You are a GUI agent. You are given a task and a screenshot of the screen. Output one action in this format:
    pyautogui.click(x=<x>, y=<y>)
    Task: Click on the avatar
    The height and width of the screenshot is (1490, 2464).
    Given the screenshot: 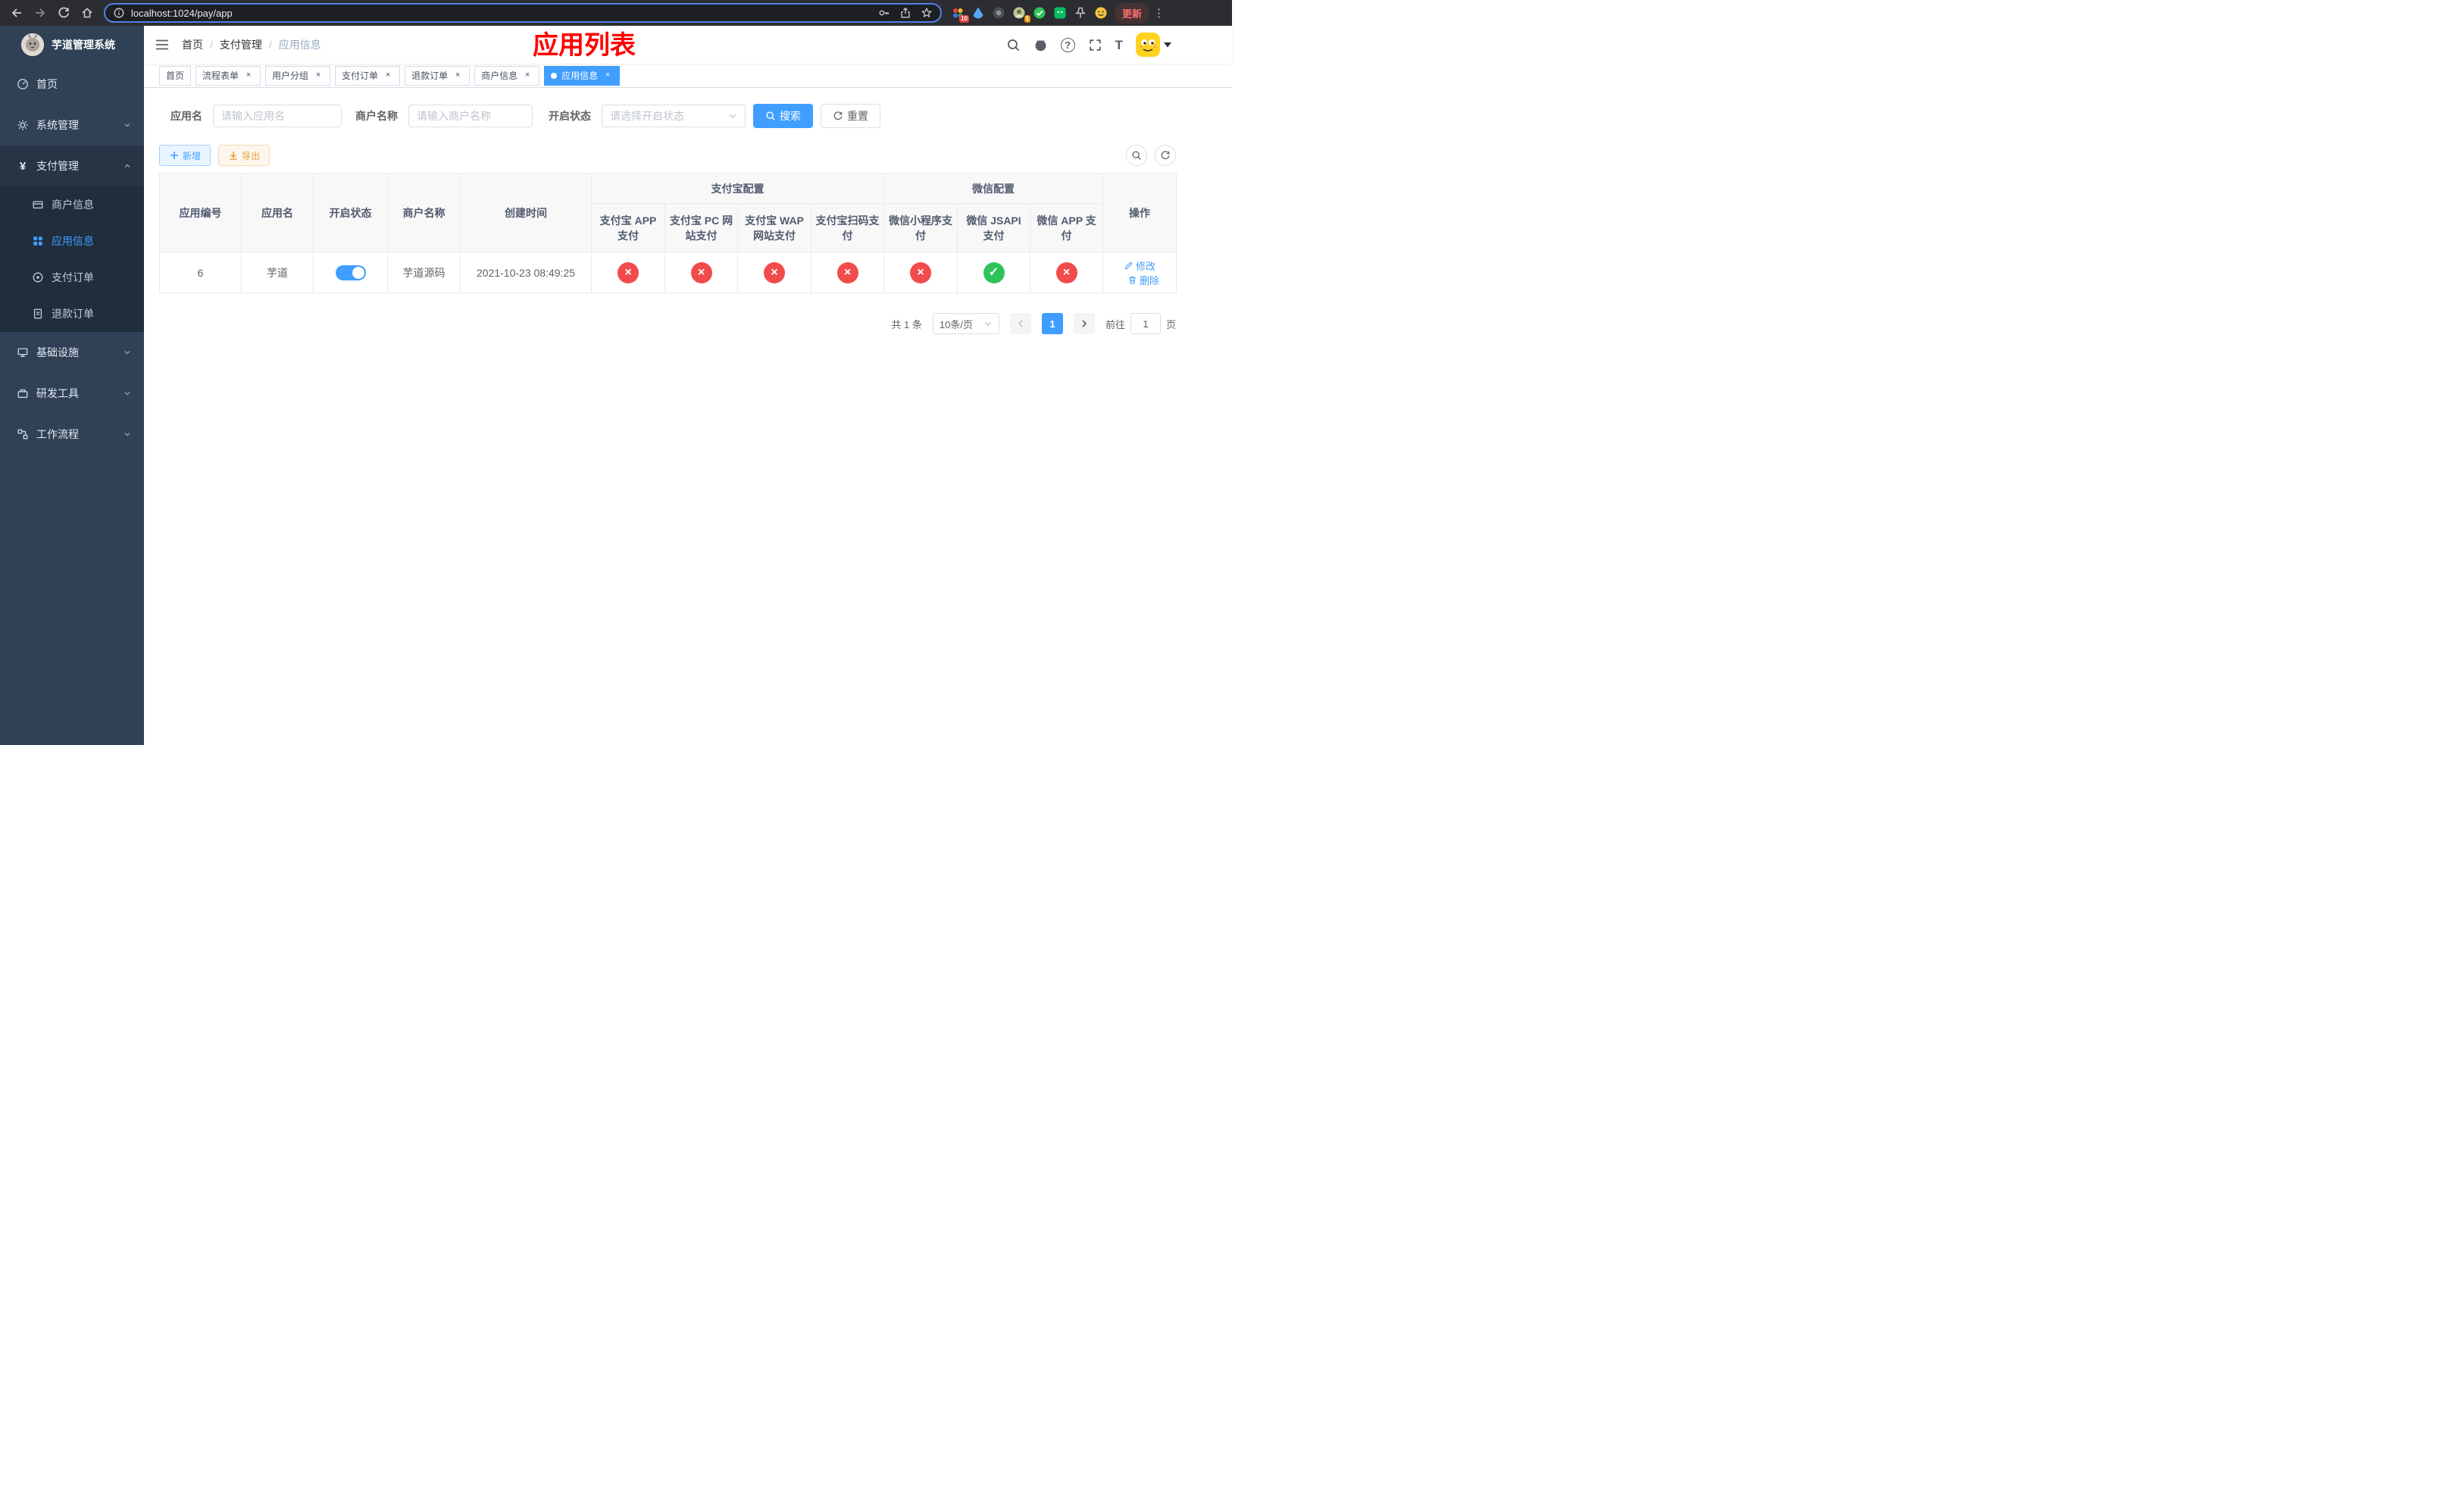 What is the action you would take?
    pyautogui.click(x=1148, y=45)
    